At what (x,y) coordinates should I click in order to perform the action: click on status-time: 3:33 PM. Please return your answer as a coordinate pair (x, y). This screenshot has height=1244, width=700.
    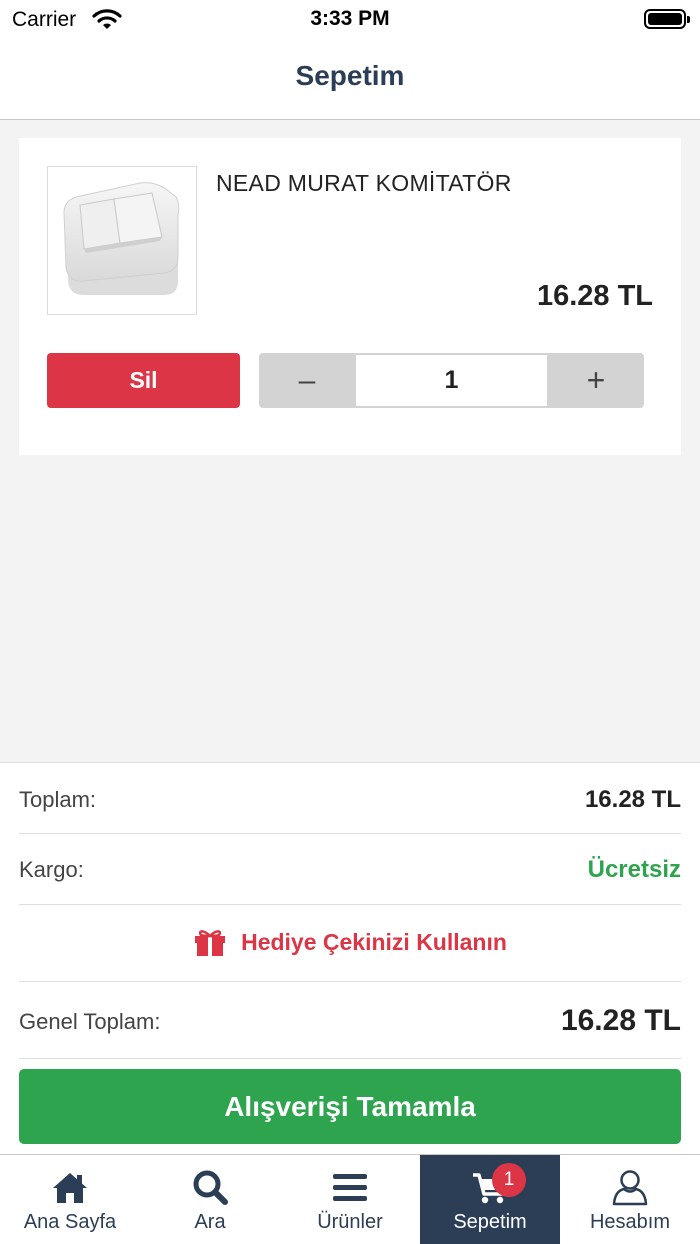
    Looking at the image, I should click on (350, 18).